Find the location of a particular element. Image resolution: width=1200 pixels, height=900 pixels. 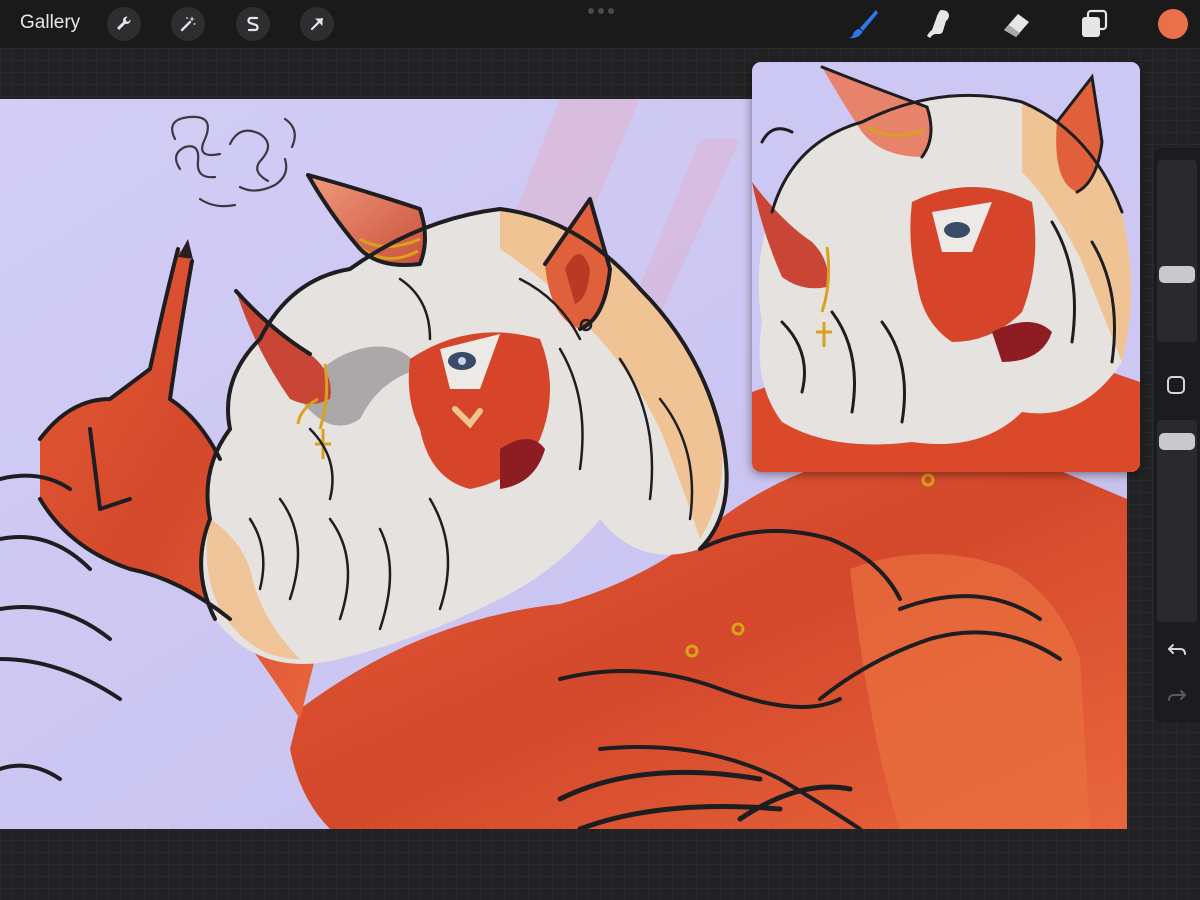

redo-arrow-icon is located at coordinates (1177, 695).